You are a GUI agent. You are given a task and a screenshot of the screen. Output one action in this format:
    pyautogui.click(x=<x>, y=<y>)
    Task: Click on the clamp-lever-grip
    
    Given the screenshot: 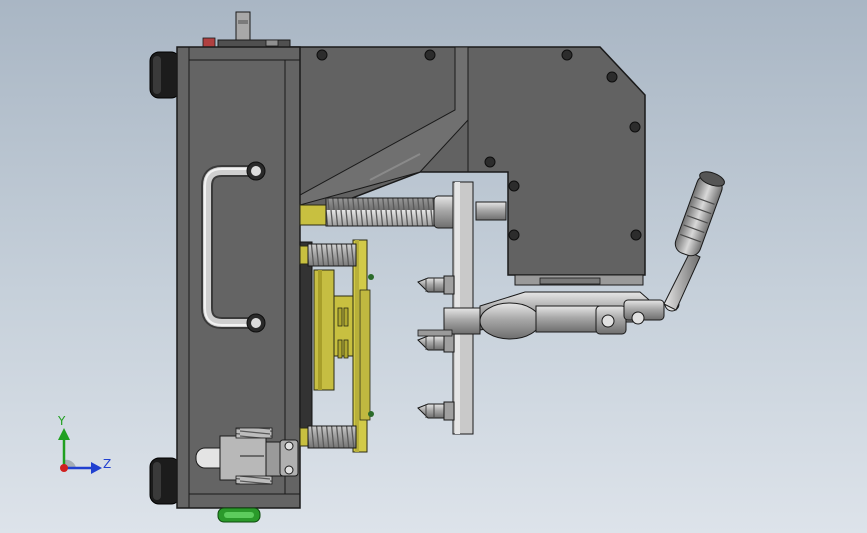 What is the action you would take?
    pyautogui.click(x=699, y=214)
    